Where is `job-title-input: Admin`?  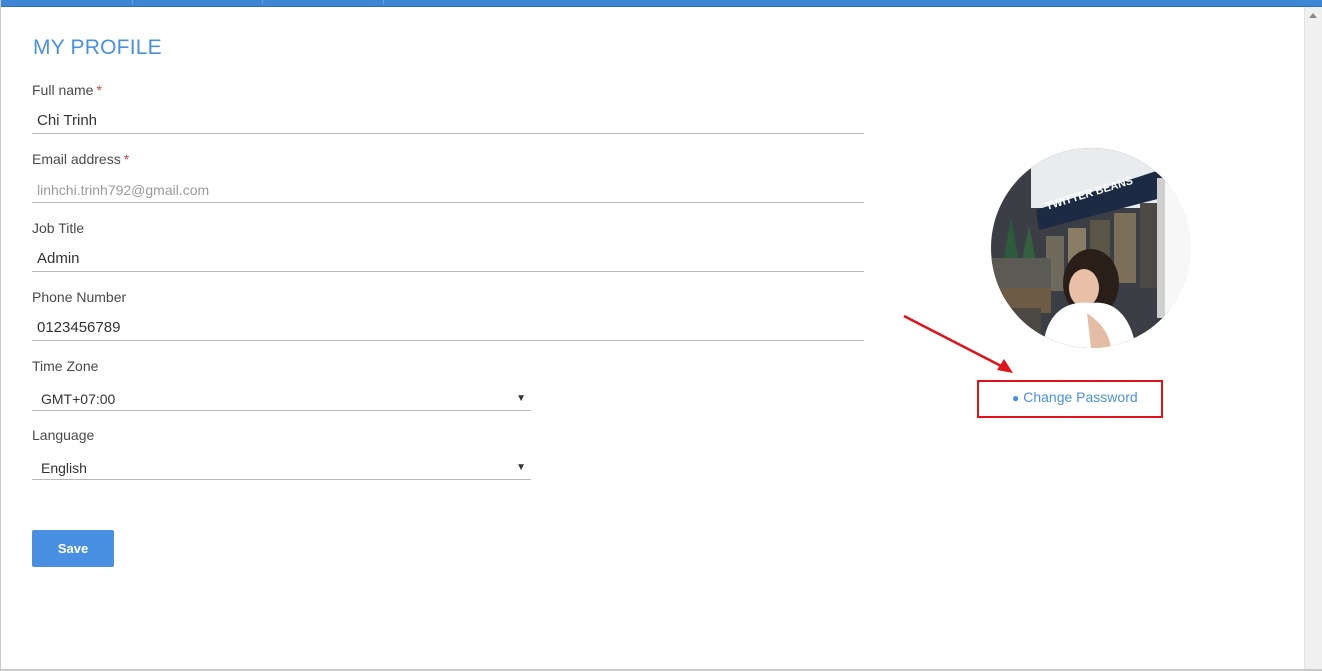
job-title-input: Admin is located at coordinates (448, 260).